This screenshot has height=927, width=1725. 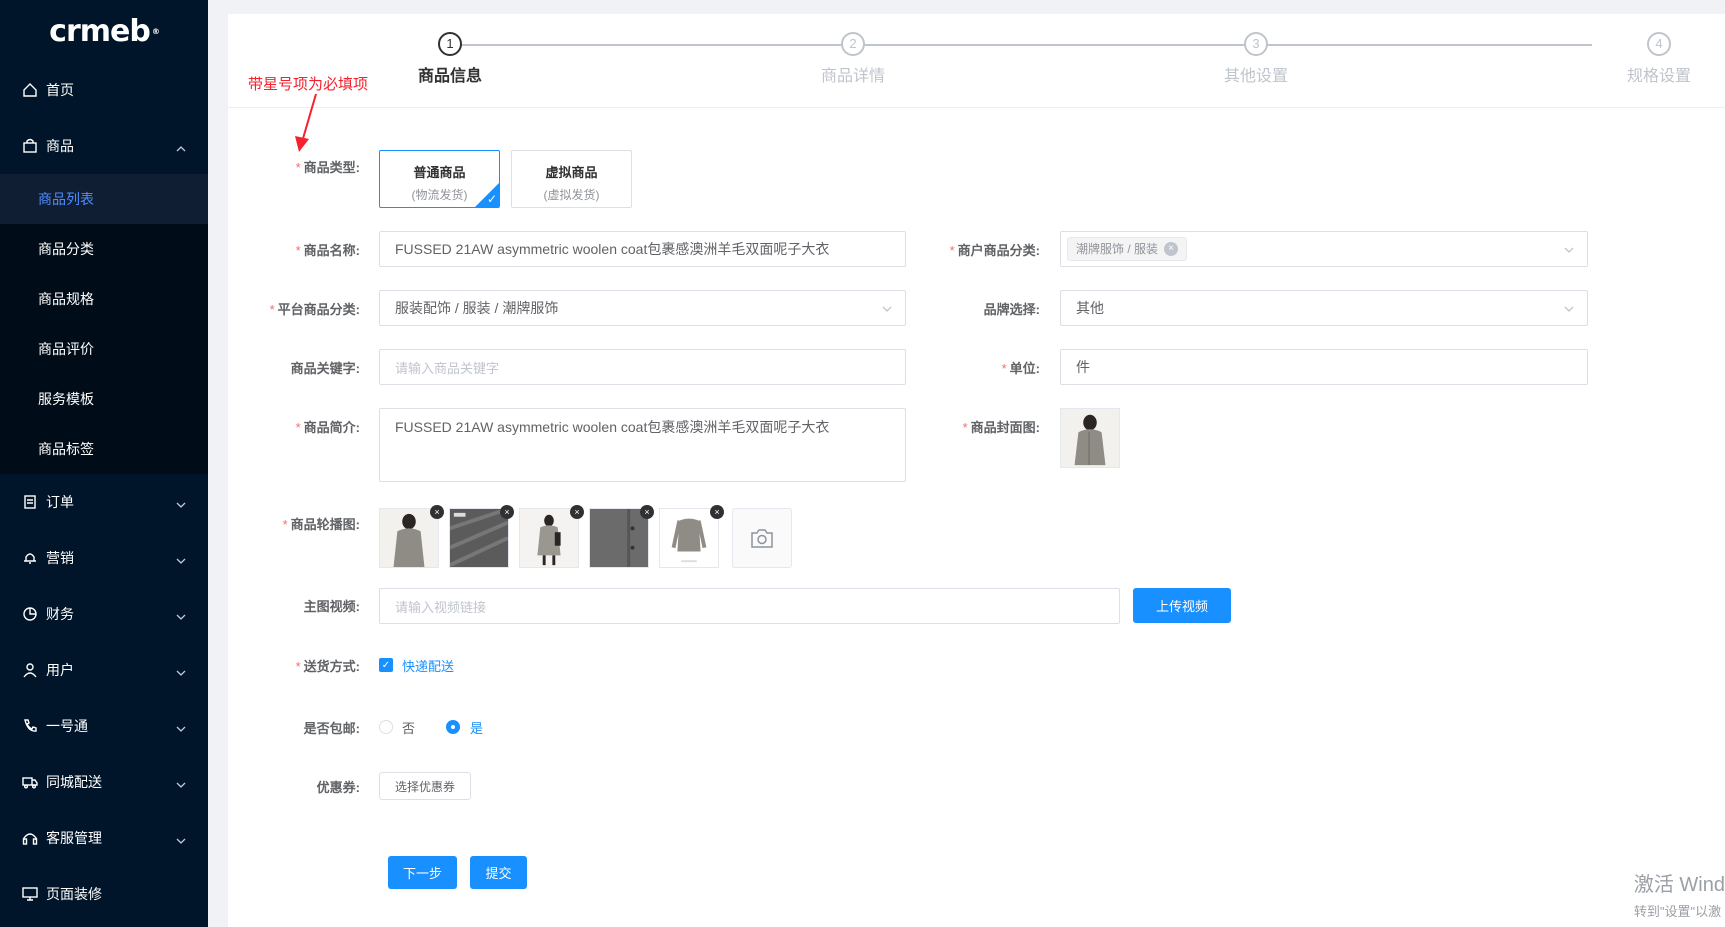 I want to click on sidebar-item-product-review: 商品评价, so click(x=104, y=349).